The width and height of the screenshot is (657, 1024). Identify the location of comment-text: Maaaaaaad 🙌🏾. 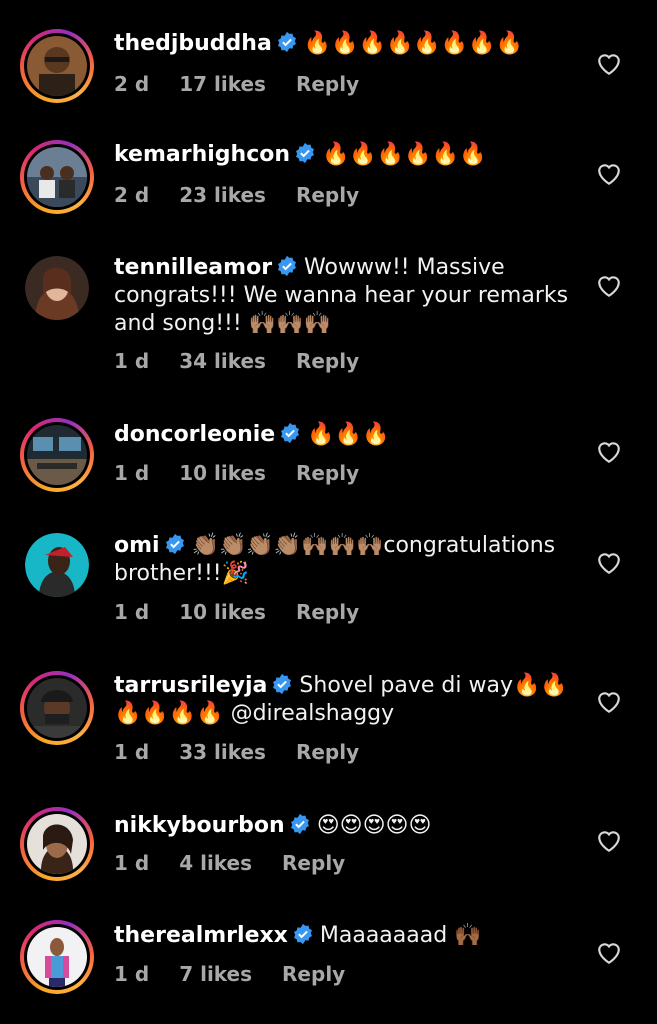
(400, 935).